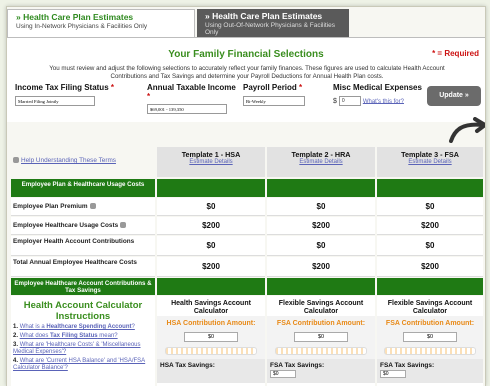  I want to click on item-number: 1., so click(16, 327).